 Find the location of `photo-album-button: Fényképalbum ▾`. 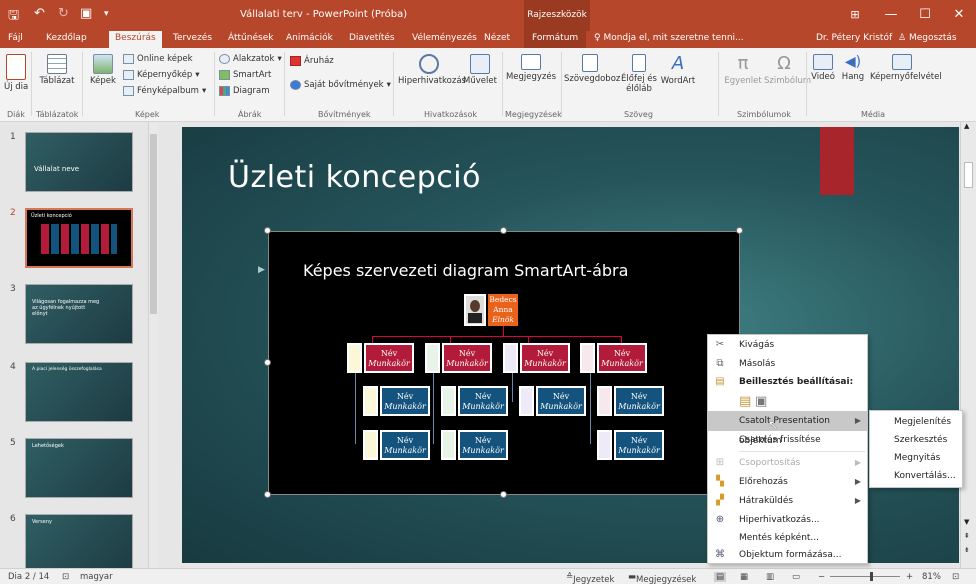

photo-album-button: Fényképalbum ▾ is located at coordinates (164, 91).